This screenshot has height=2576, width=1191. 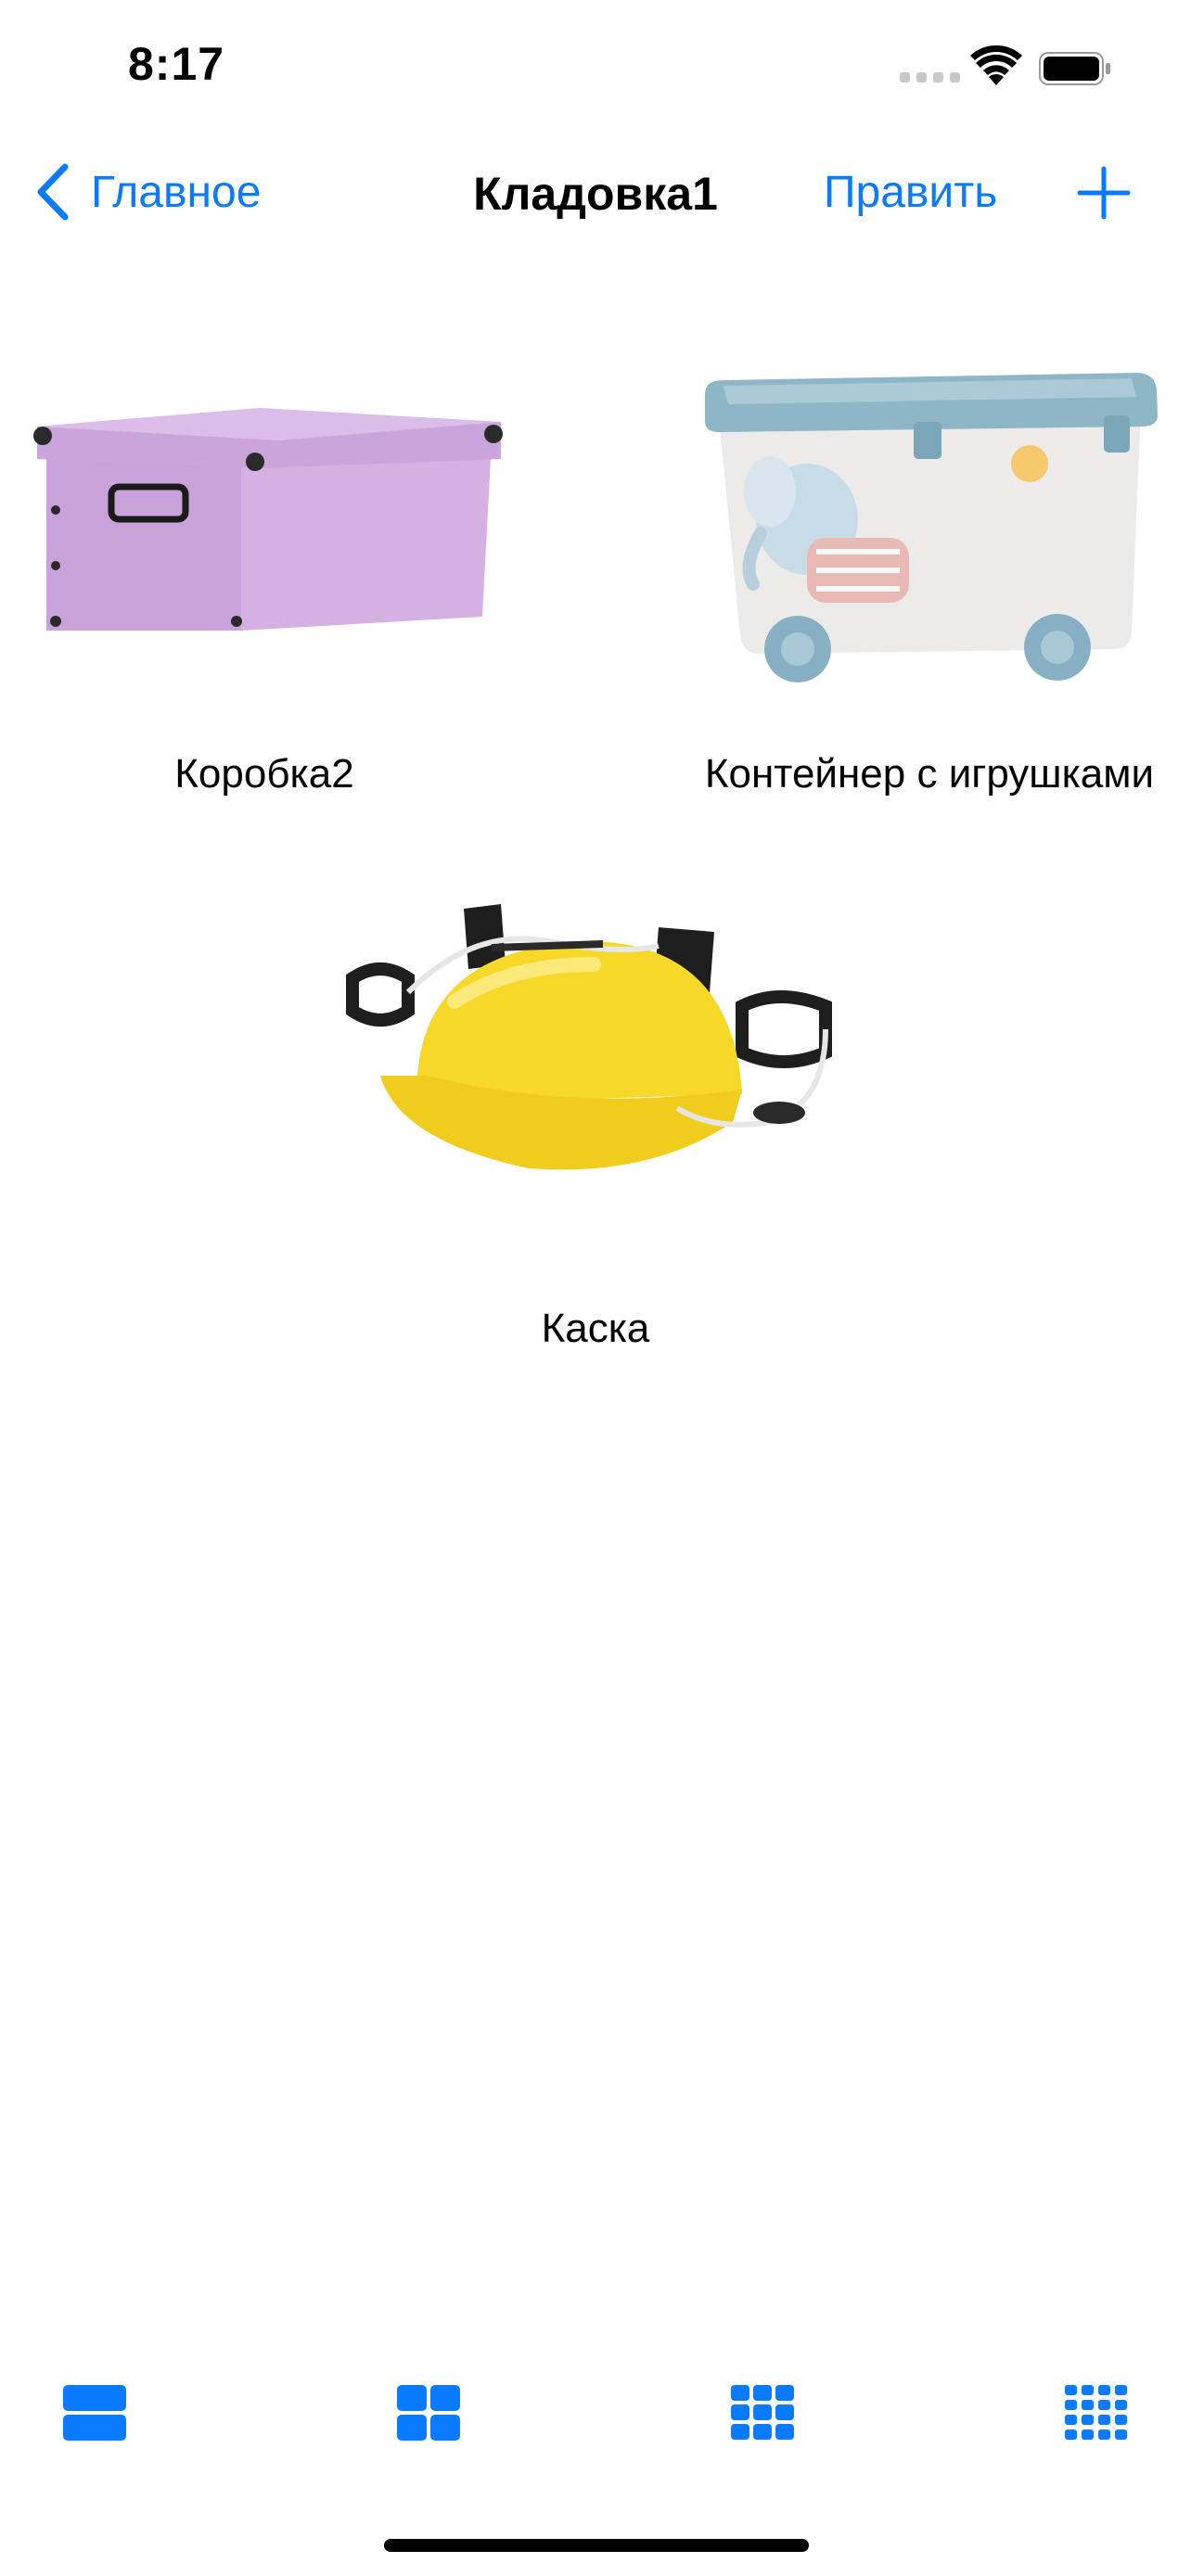 I want to click on item-card-helmet: Каска, so click(x=595, y=1122).